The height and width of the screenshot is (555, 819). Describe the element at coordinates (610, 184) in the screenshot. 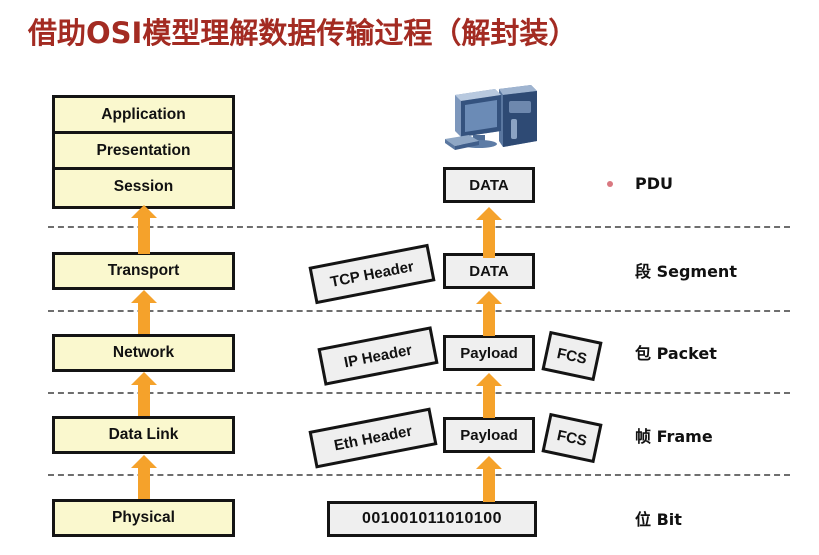

I see `red-dot-marker` at that location.